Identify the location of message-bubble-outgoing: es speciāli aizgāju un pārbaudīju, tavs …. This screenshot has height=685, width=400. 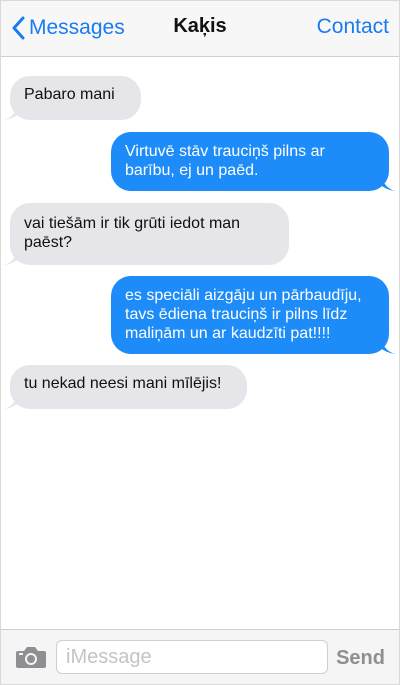
(253, 315).